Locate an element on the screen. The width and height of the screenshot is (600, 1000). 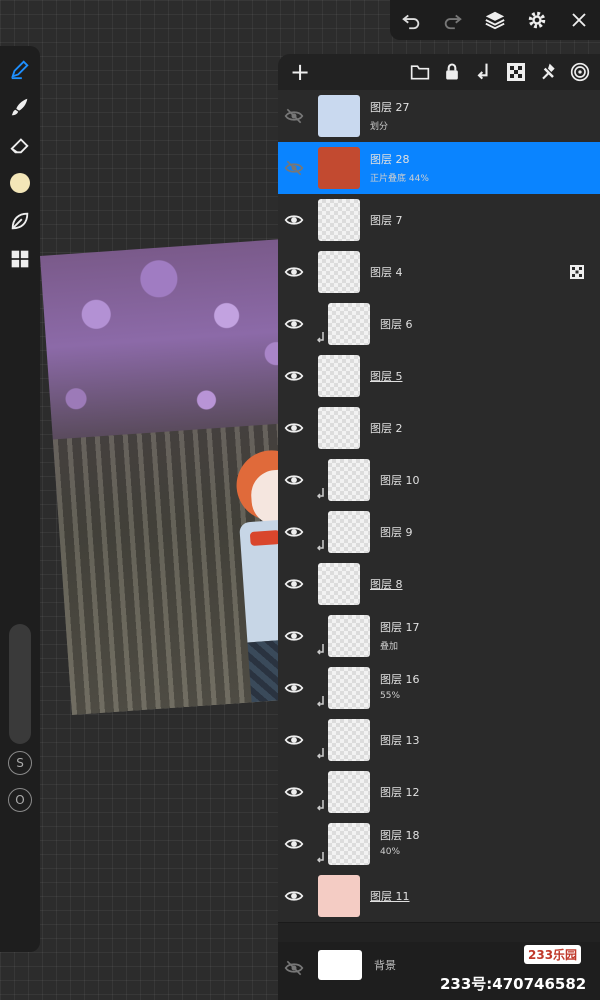
layer-blend-info: 正片叠底 44% is located at coordinates (399, 179).